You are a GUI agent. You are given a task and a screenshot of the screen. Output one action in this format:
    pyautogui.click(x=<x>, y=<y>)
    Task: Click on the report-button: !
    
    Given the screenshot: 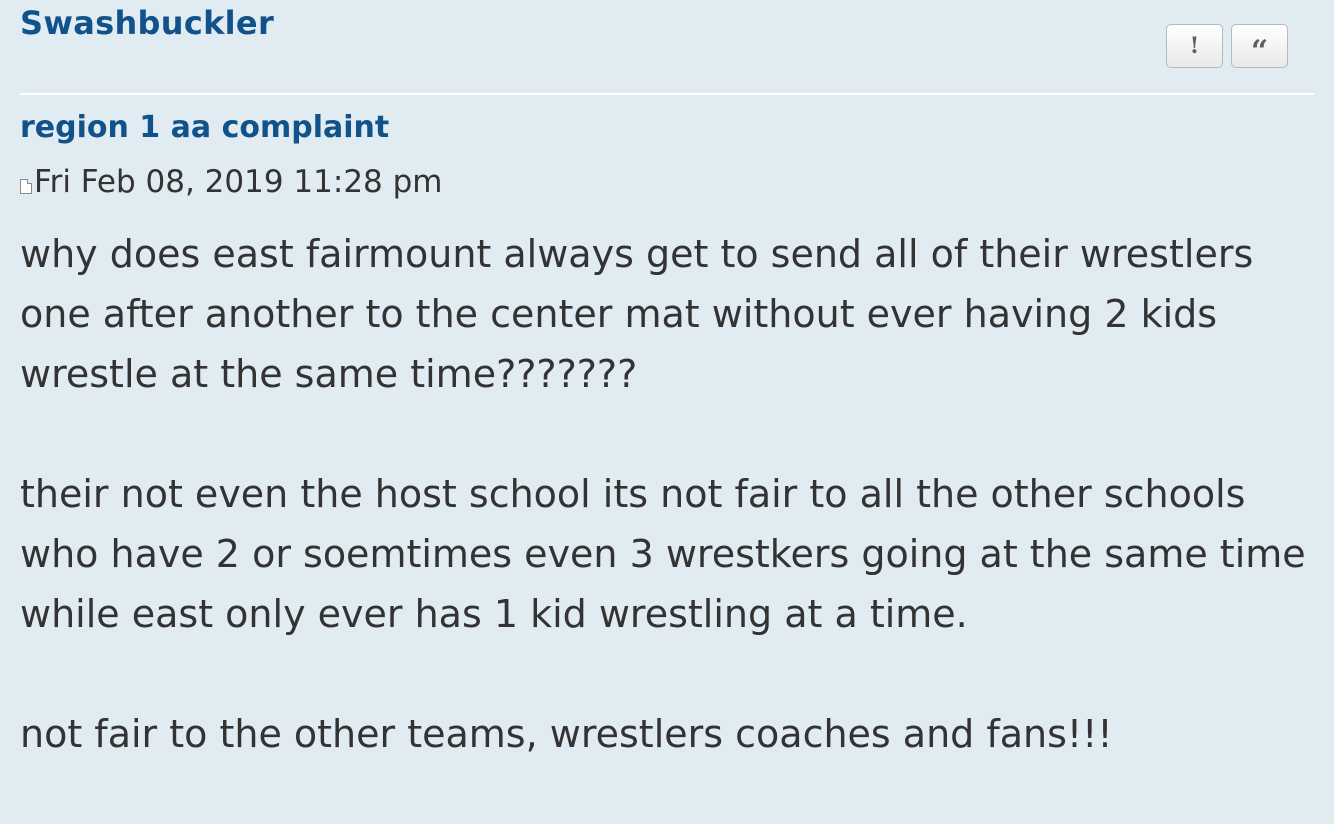 What is the action you would take?
    pyautogui.click(x=1194, y=46)
    